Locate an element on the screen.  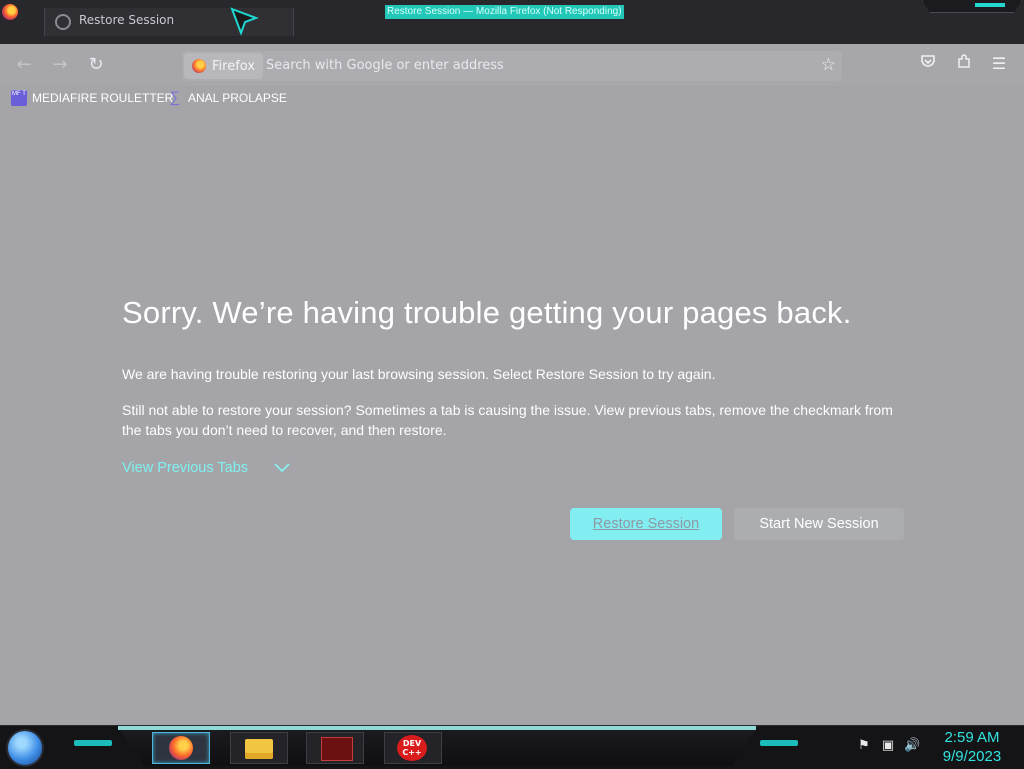
identity-box: Firefox is located at coordinates (224, 66).